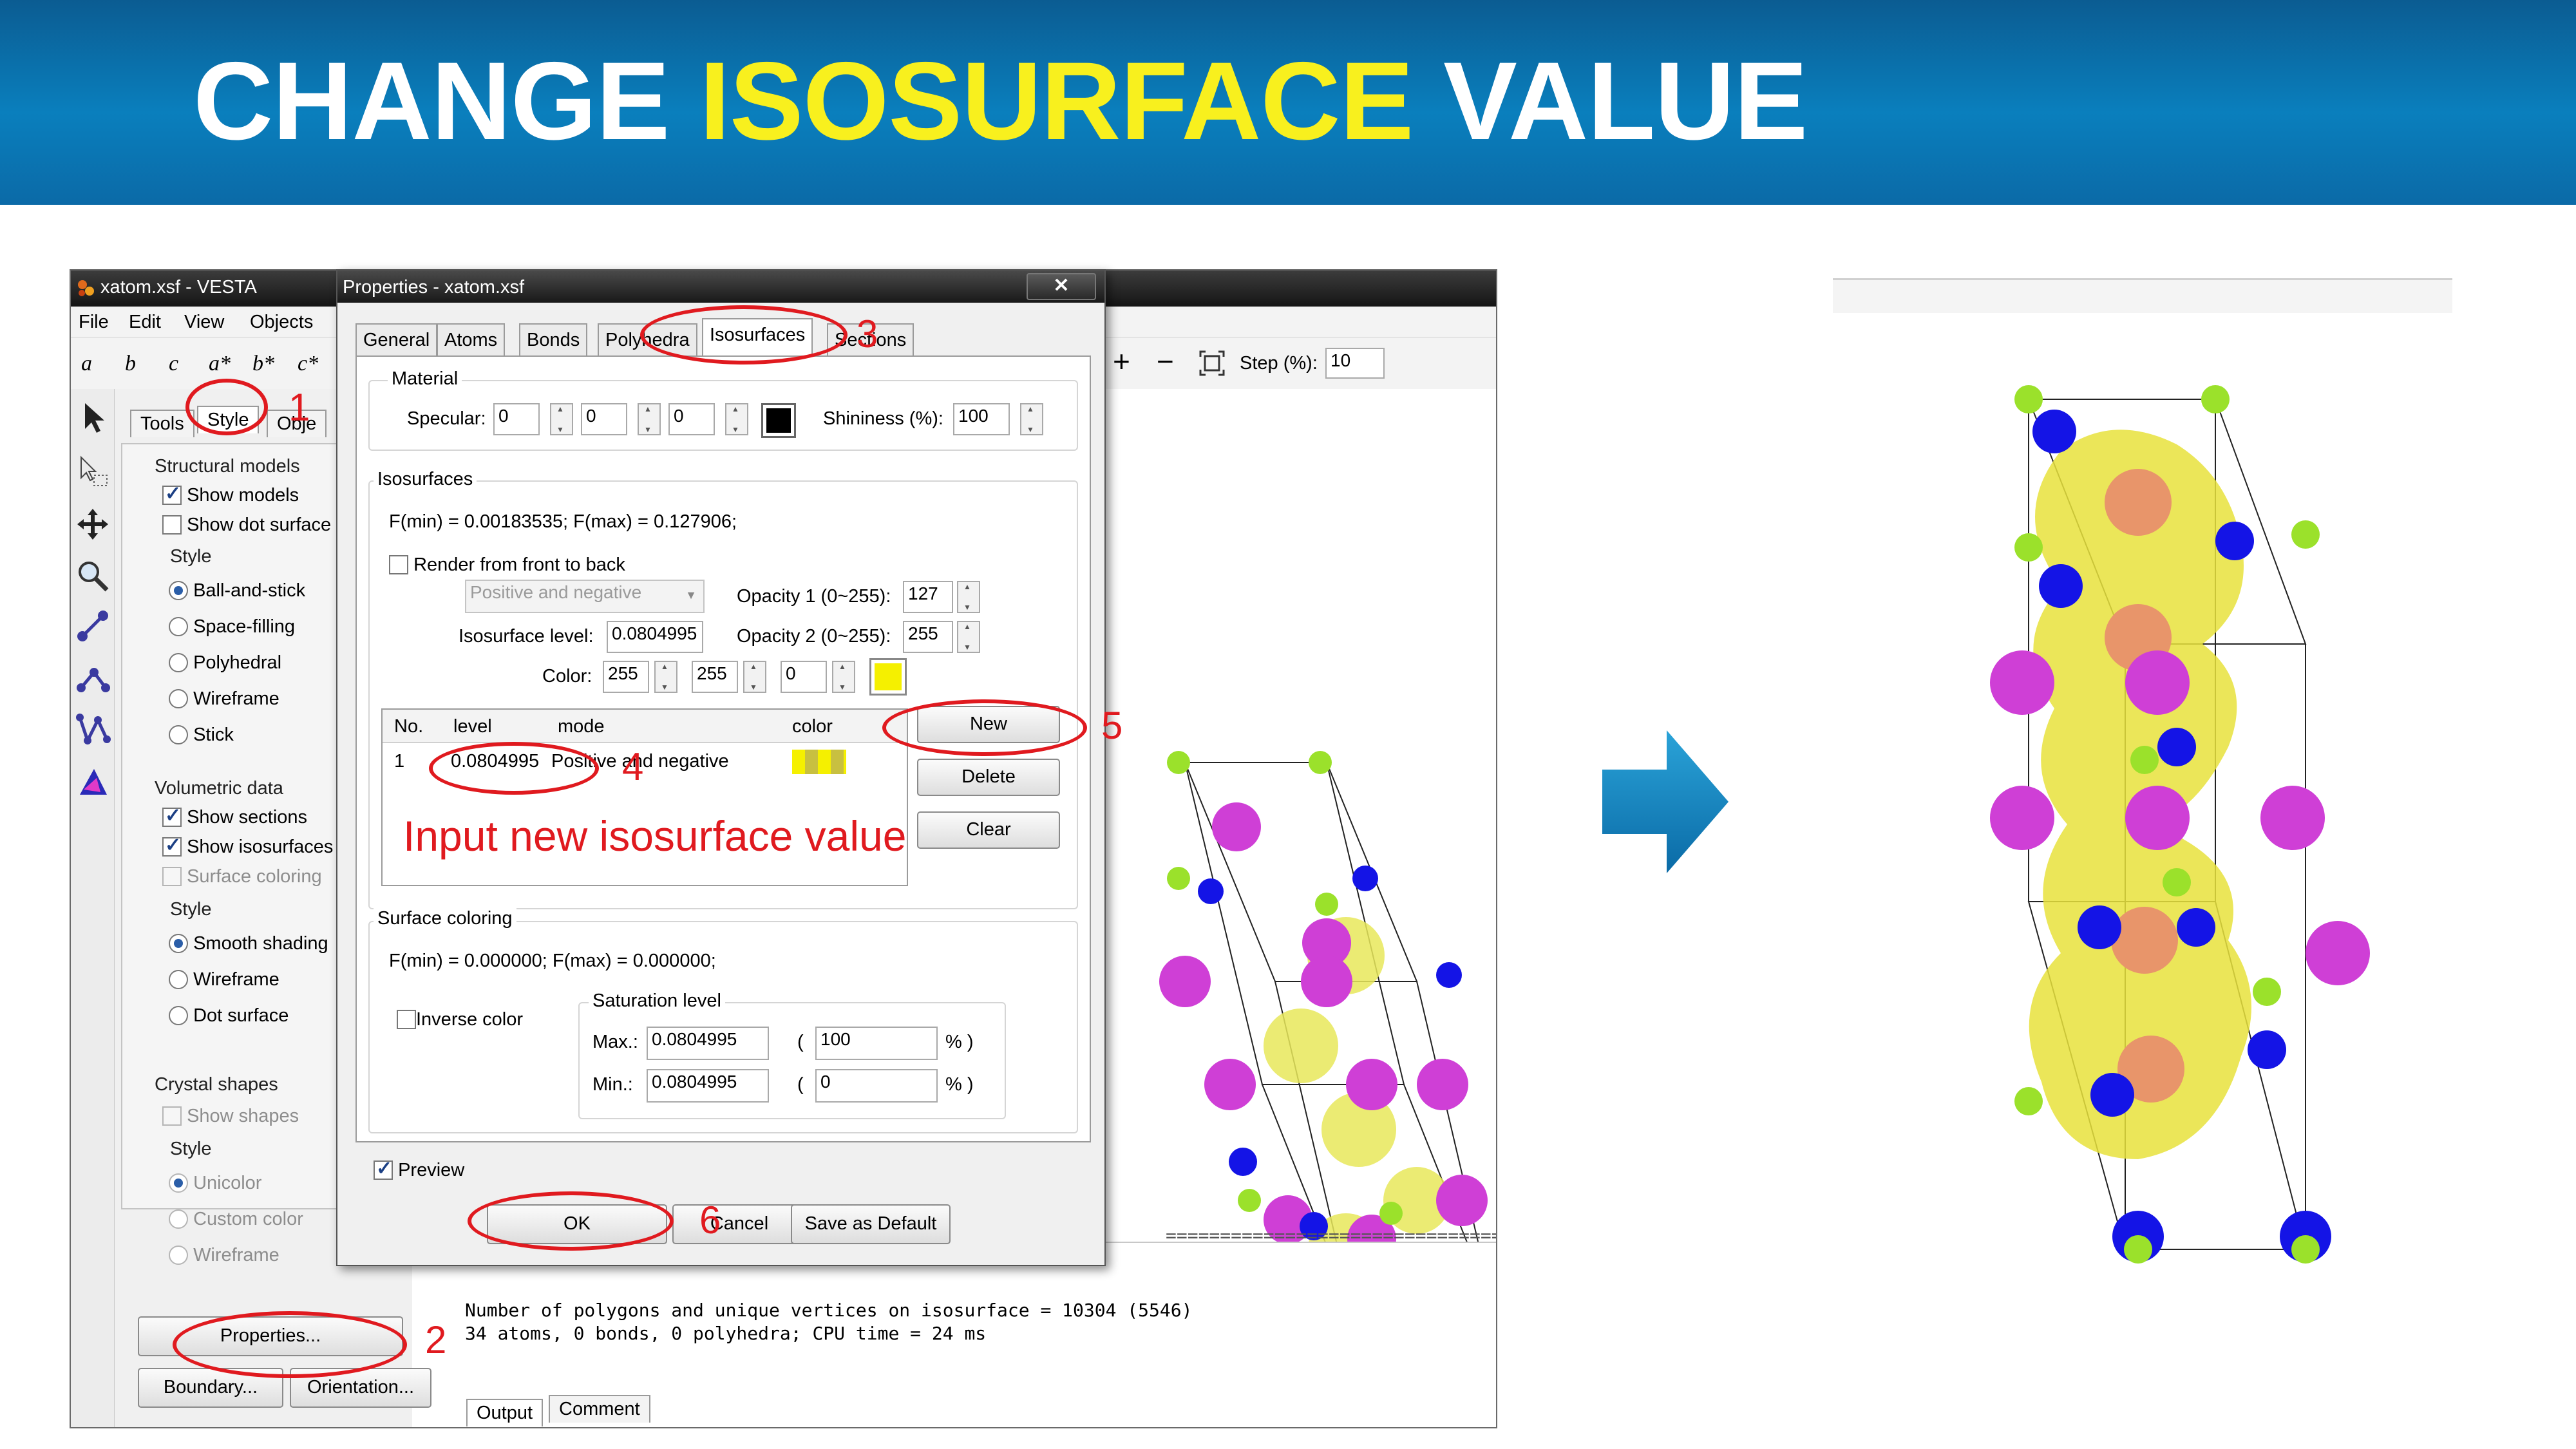  What do you see at coordinates (715, 677) in the screenshot?
I see `color-g-input: 255` at bounding box center [715, 677].